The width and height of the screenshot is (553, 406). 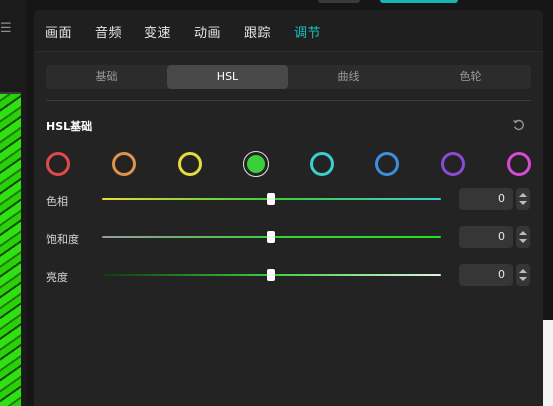 What do you see at coordinates (108, 31) in the screenshot?
I see `tab-audio: 音频` at bounding box center [108, 31].